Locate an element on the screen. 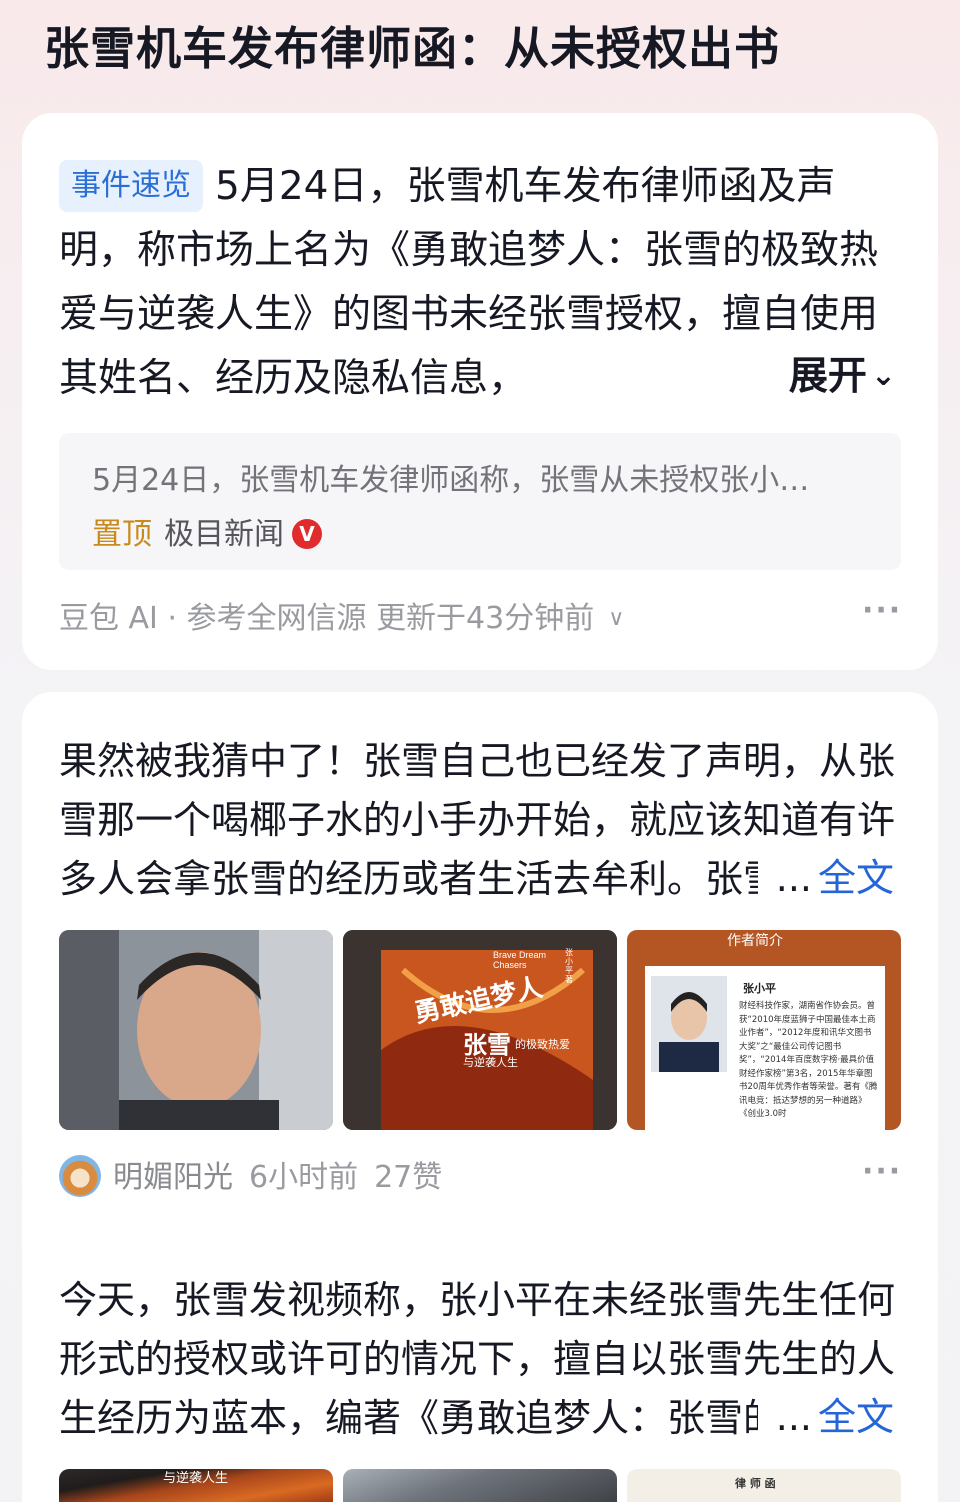  intro-header: 作者简介 is located at coordinates (755, 941).